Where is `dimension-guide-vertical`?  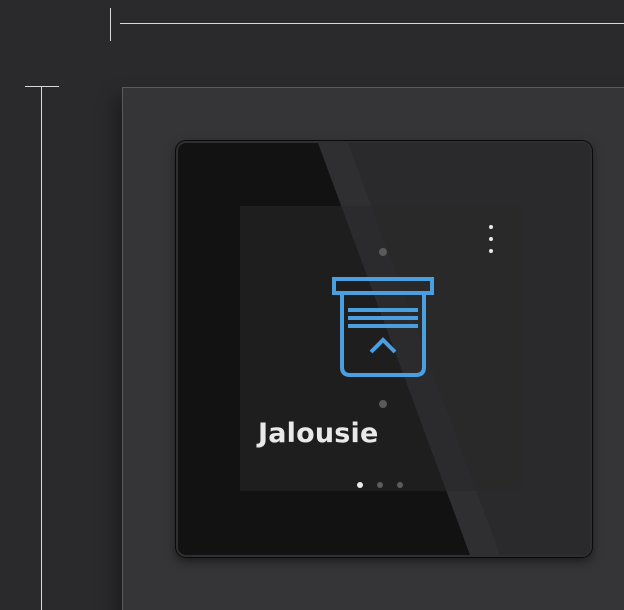 dimension-guide-vertical is located at coordinates (41, 348).